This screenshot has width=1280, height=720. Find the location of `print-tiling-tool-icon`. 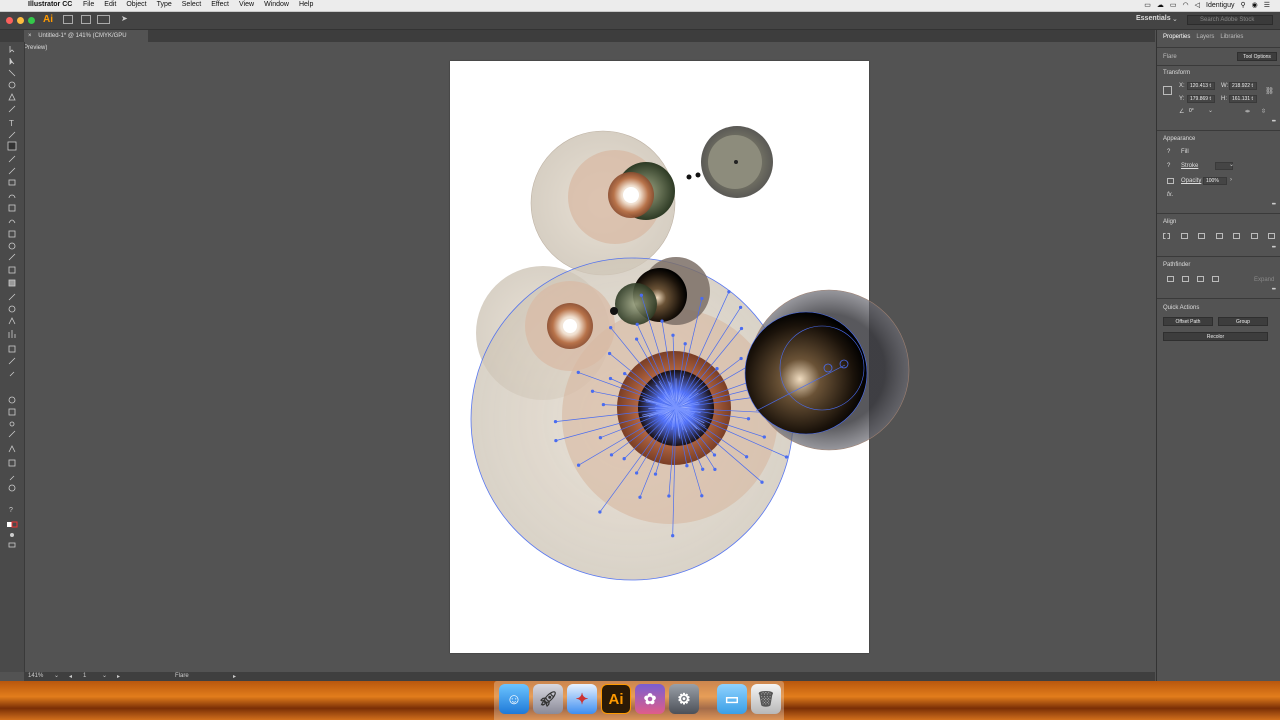

print-tiling-tool-icon is located at coordinates (12, 463).